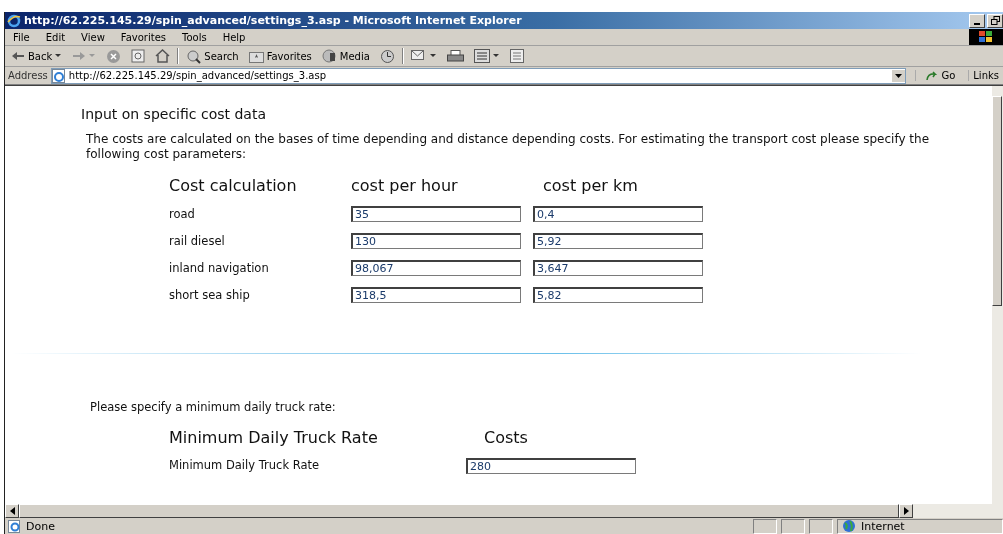  I want to click on window-title: http://62.225.145.29/spin_advanced/settings_3.asp - Microsoft Internet Explorer, so click(273, 20).